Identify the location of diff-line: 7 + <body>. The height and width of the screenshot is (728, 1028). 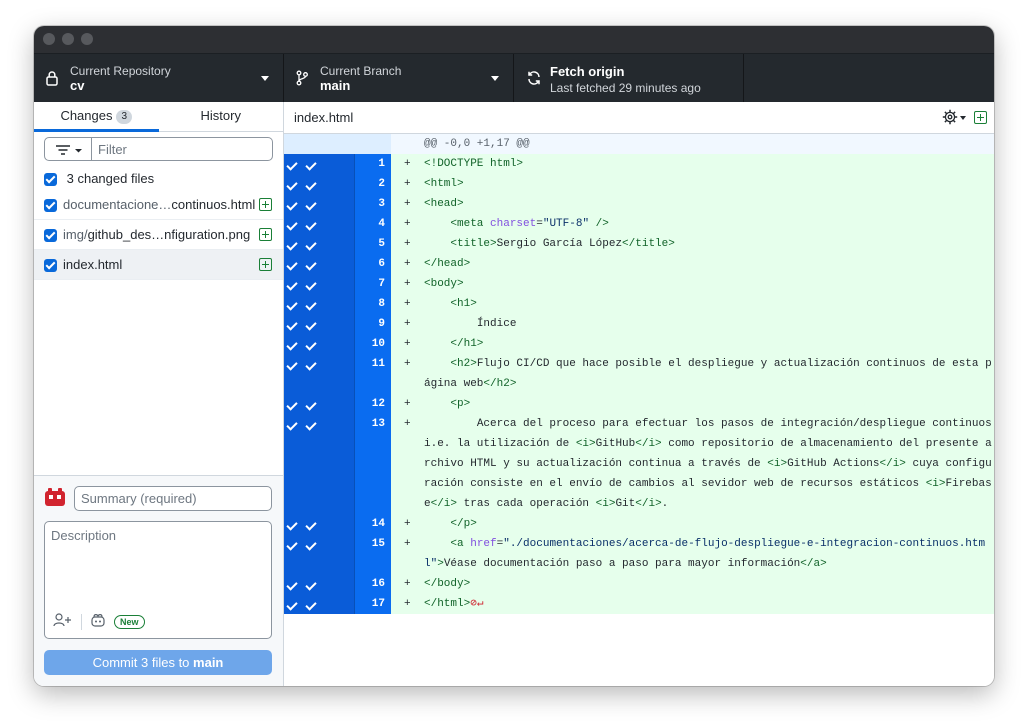
(639, 284).